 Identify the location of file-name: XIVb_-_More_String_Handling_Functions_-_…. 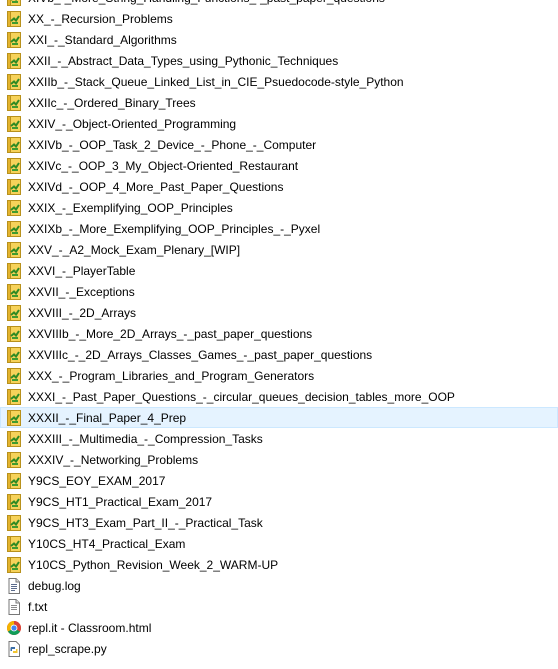
(206, 3).